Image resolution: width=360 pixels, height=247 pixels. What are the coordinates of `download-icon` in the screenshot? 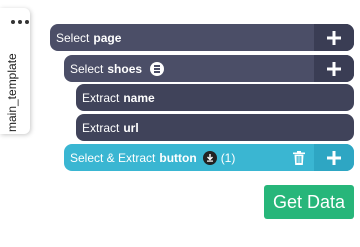 It's located at (209, 157).